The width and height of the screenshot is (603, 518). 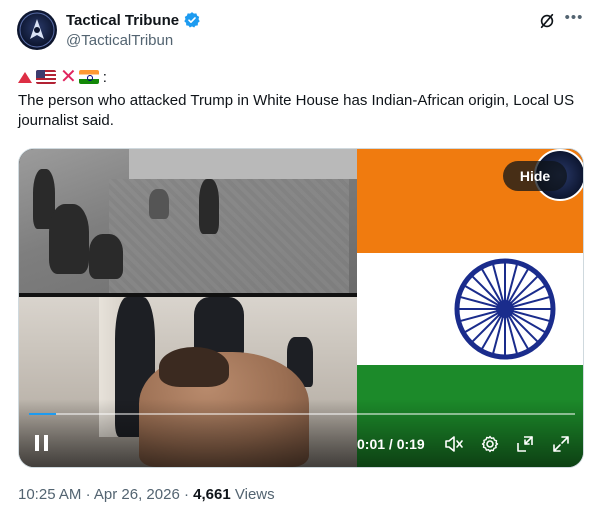 I want to click on grok-icon, so click(x=547, y=21).